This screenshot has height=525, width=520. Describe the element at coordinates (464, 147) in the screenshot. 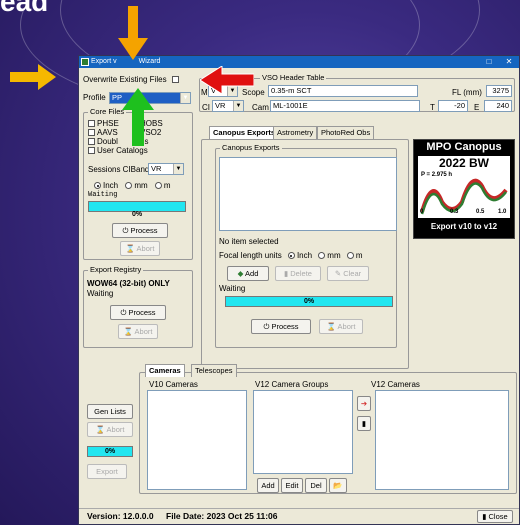

I see `logo-title: MPO Canopus` at that location.